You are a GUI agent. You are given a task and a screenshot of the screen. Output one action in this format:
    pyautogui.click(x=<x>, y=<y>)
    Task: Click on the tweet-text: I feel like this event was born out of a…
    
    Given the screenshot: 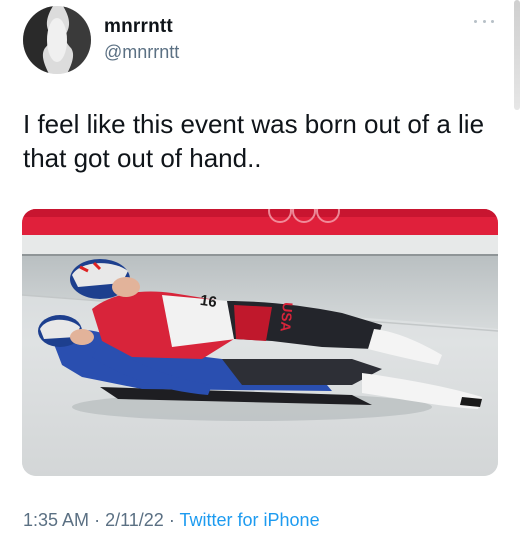 What is the action you would take?
    pyautogui.click(x=254, y=141)
    